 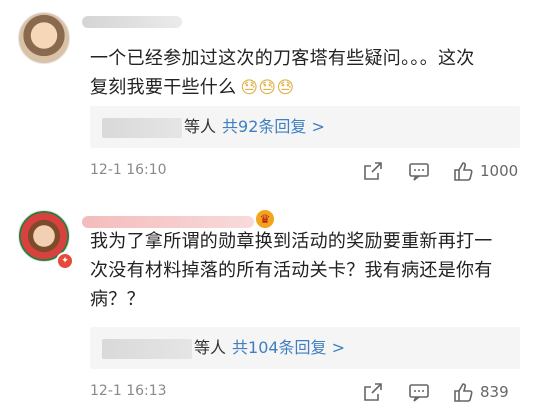 I want to click on like-count: 1000, so click(x=499, y=171).